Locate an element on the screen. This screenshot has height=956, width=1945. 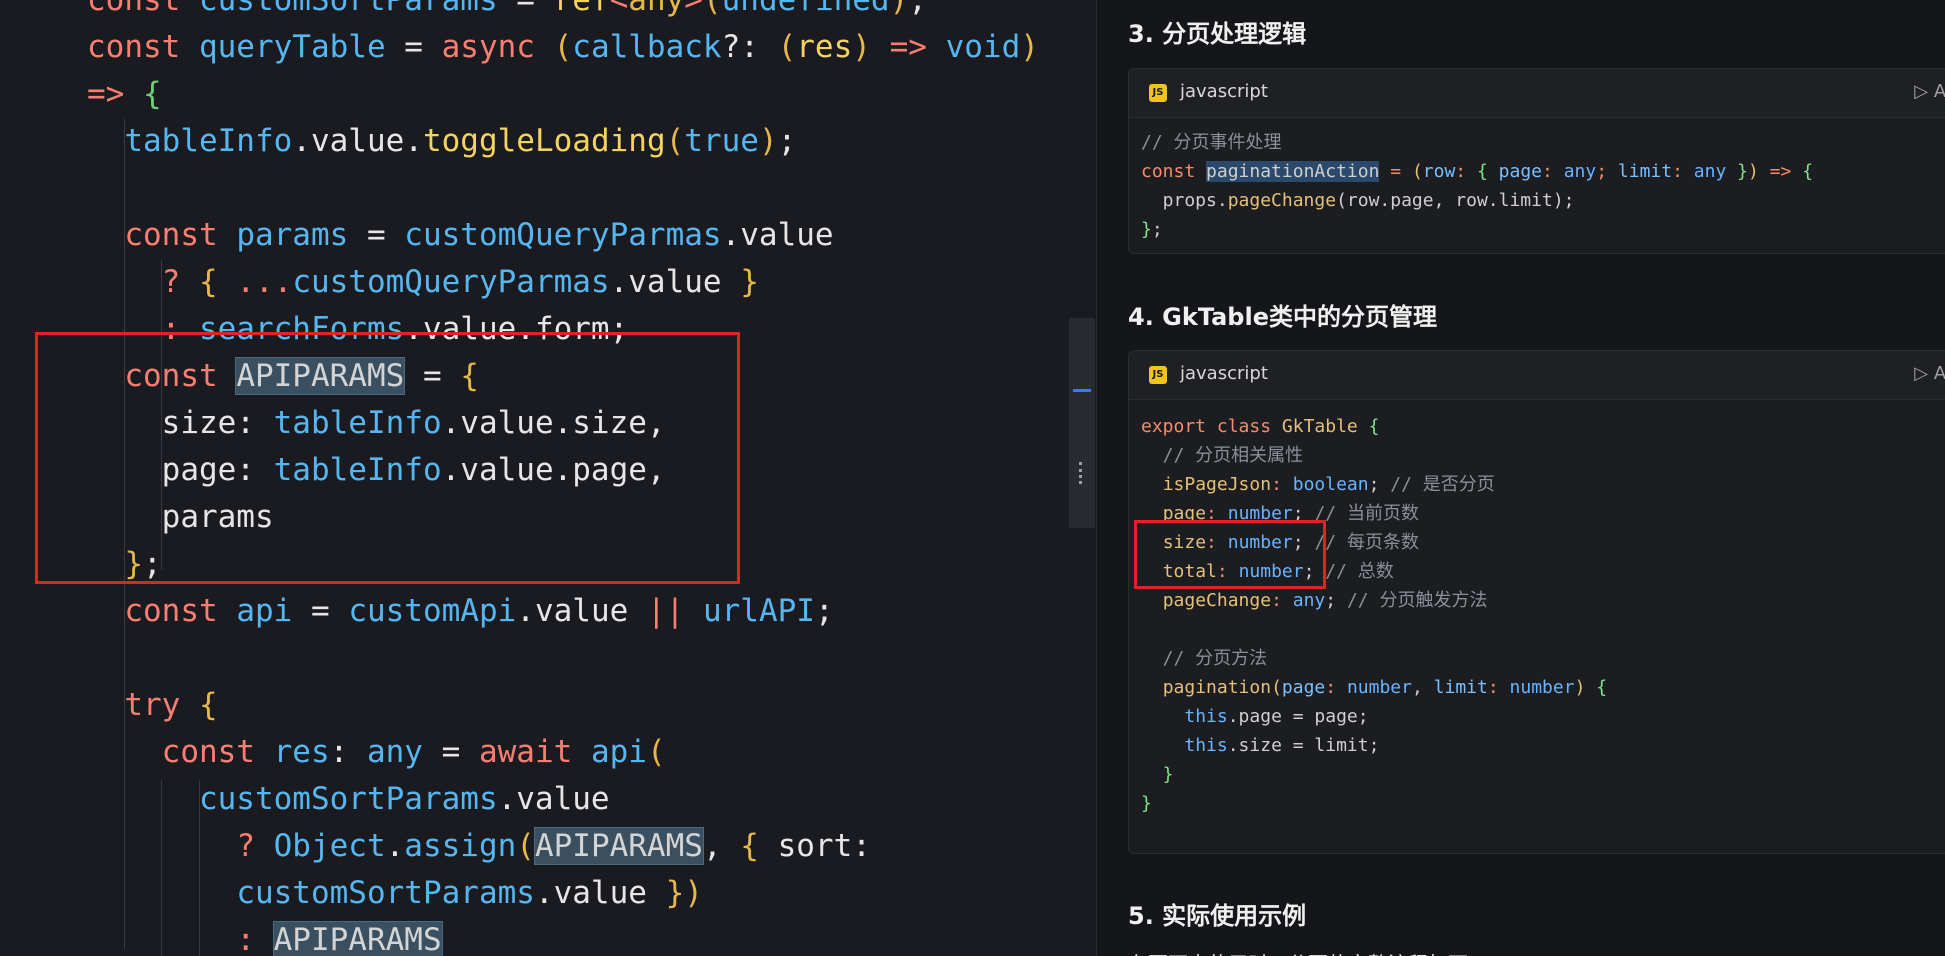
section-5-text: 在页面中使用时，分页的完整流程如下： is located at coordinates (1308, 952).